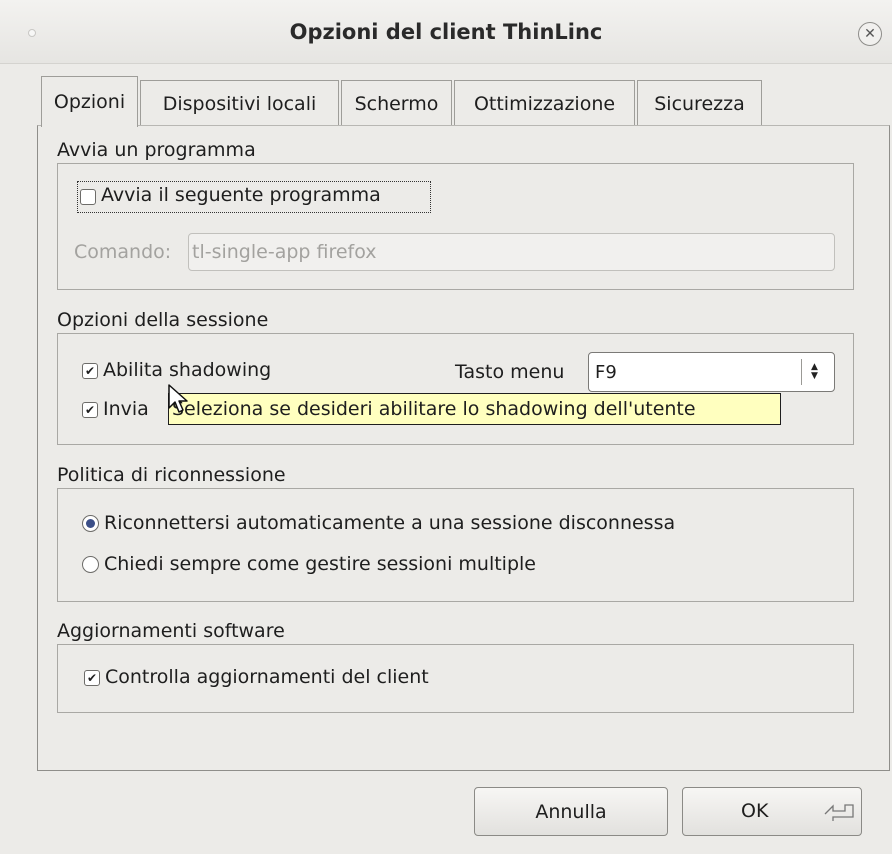  I want to click on group-title-aggiornamenti: Aggiornamenti software, so click(171, 631).